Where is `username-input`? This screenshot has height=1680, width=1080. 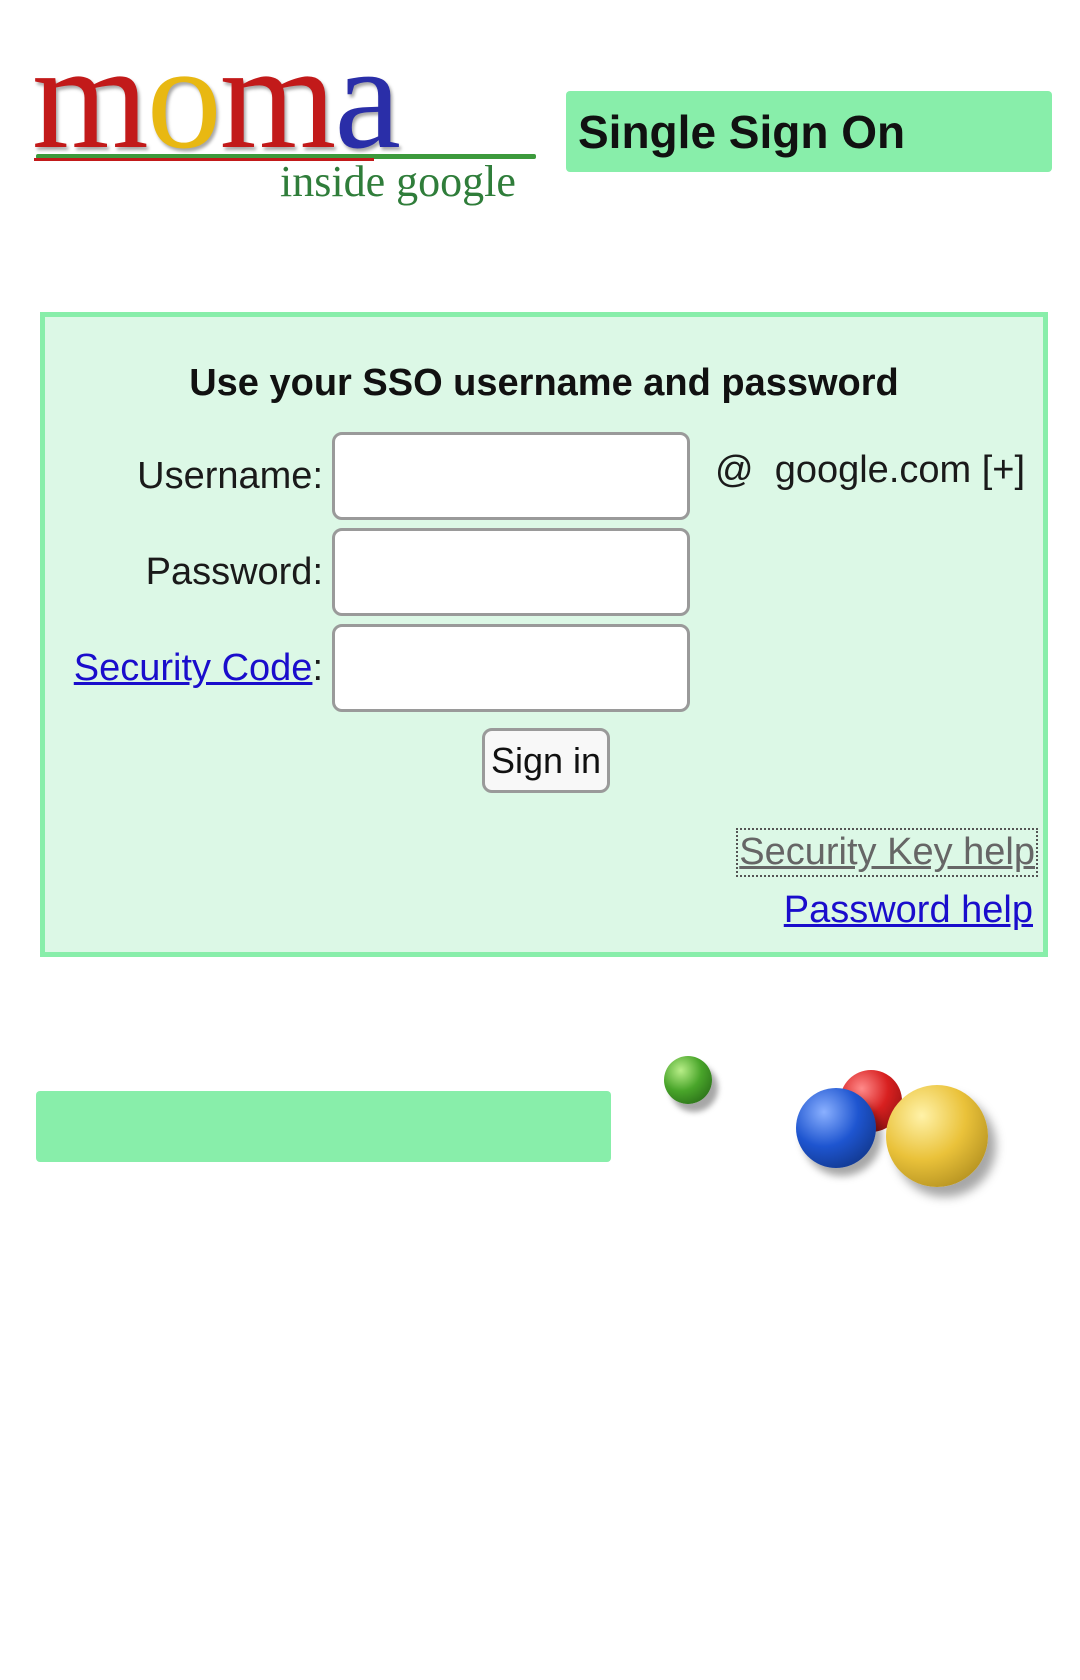 username-input is located at coordinates (511, 476).